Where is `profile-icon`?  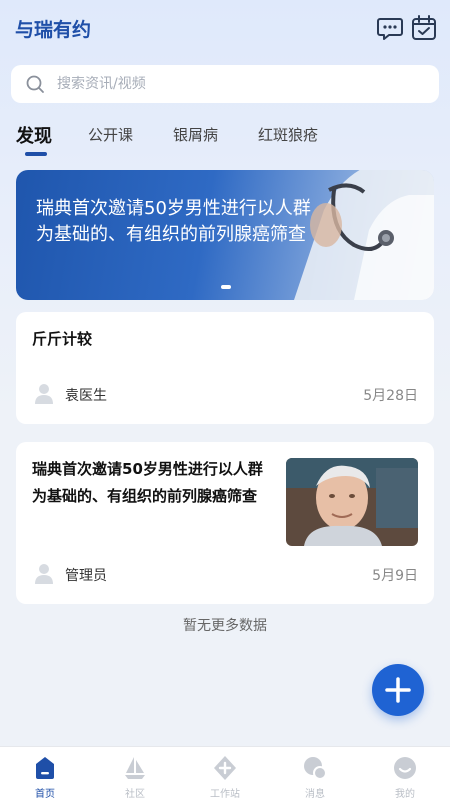
profile-icon is located at coordinates (405, 768).